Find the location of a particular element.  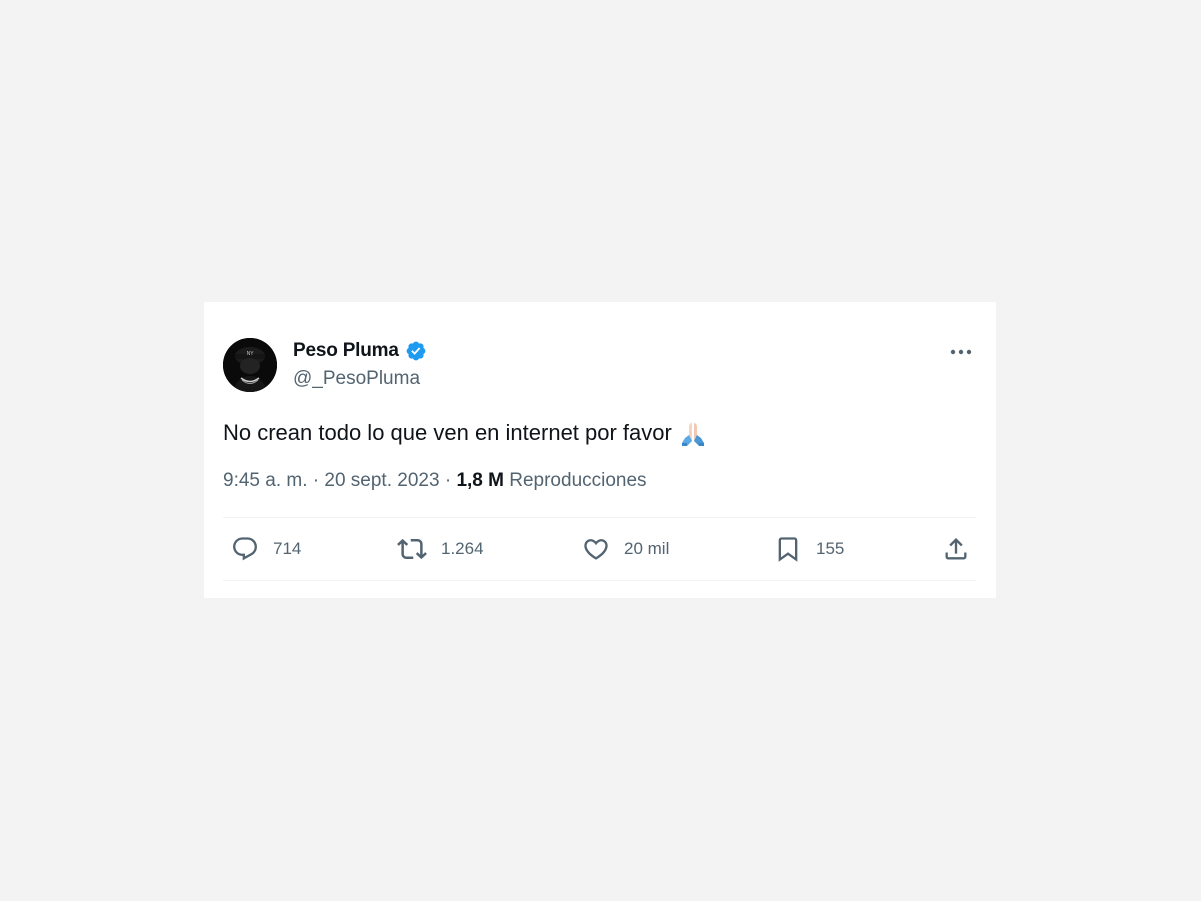

user-handle: @_PesoPluma is located at coordinates (356, 379).